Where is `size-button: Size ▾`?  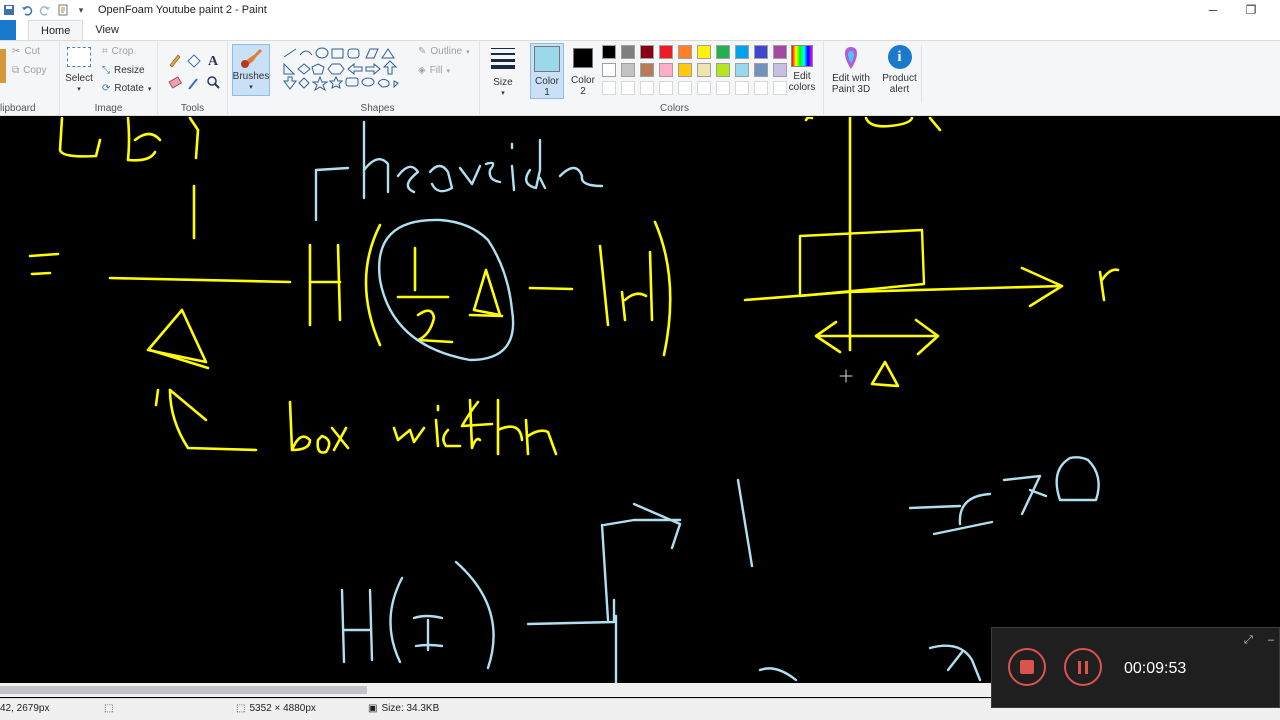 size-button: Size ▾ is located at coordinates (503, 72).